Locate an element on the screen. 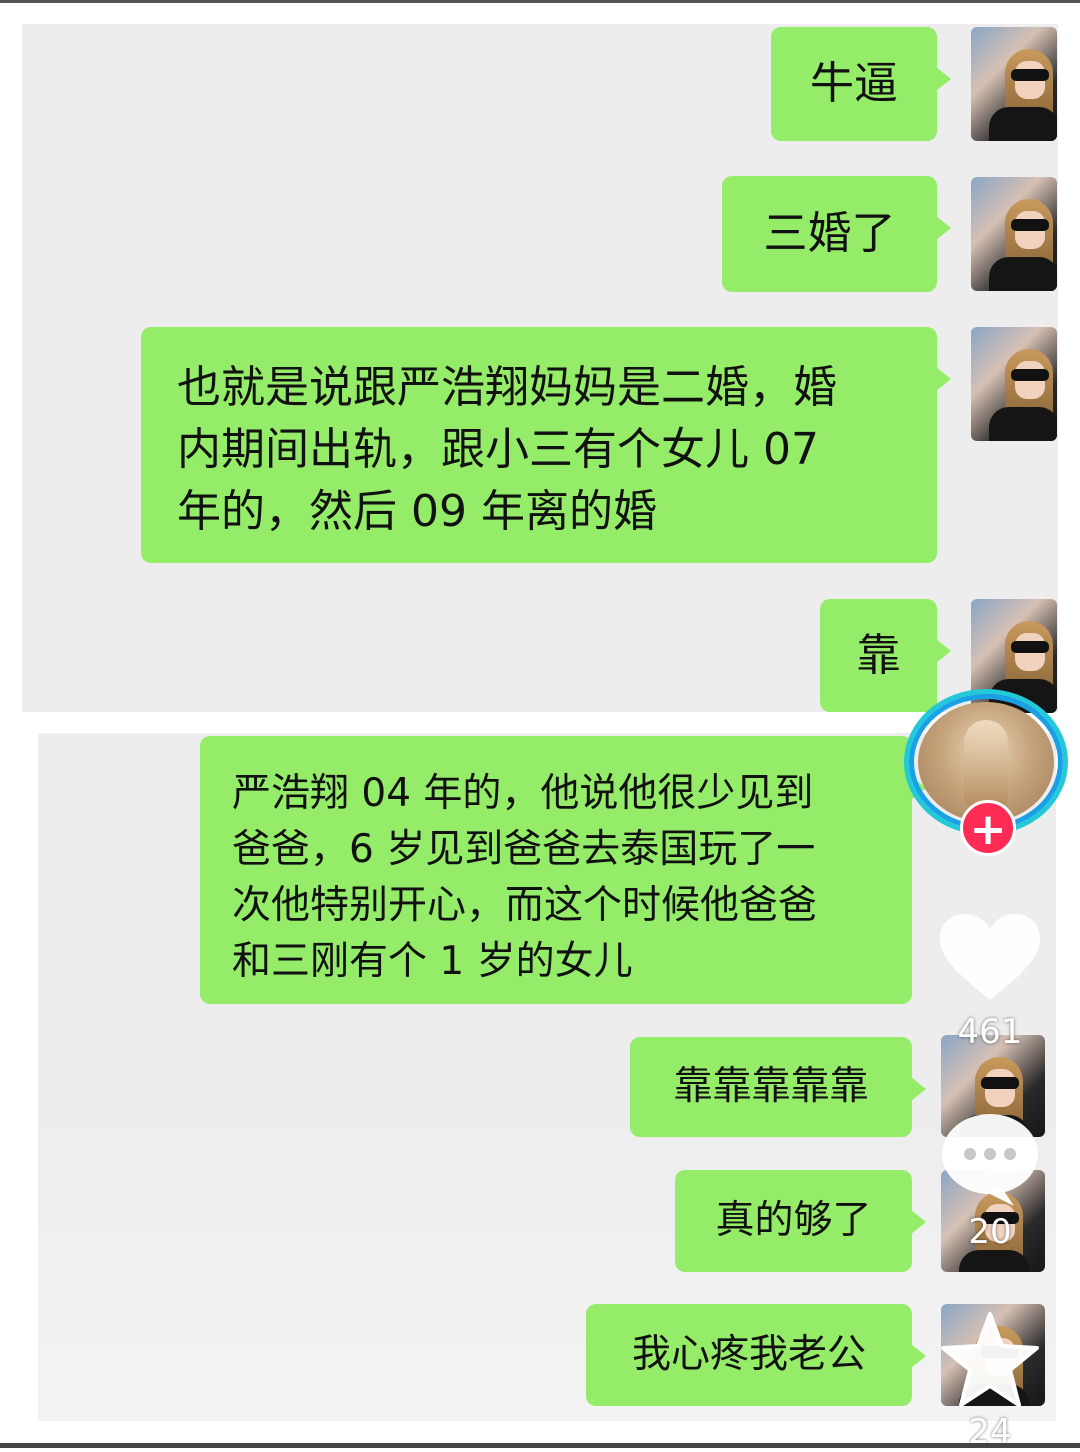 Image resolution: width=1080 pixels, height=1452 pixels. message-bubble: 真的够了 is located at coordinates (800, 1221).